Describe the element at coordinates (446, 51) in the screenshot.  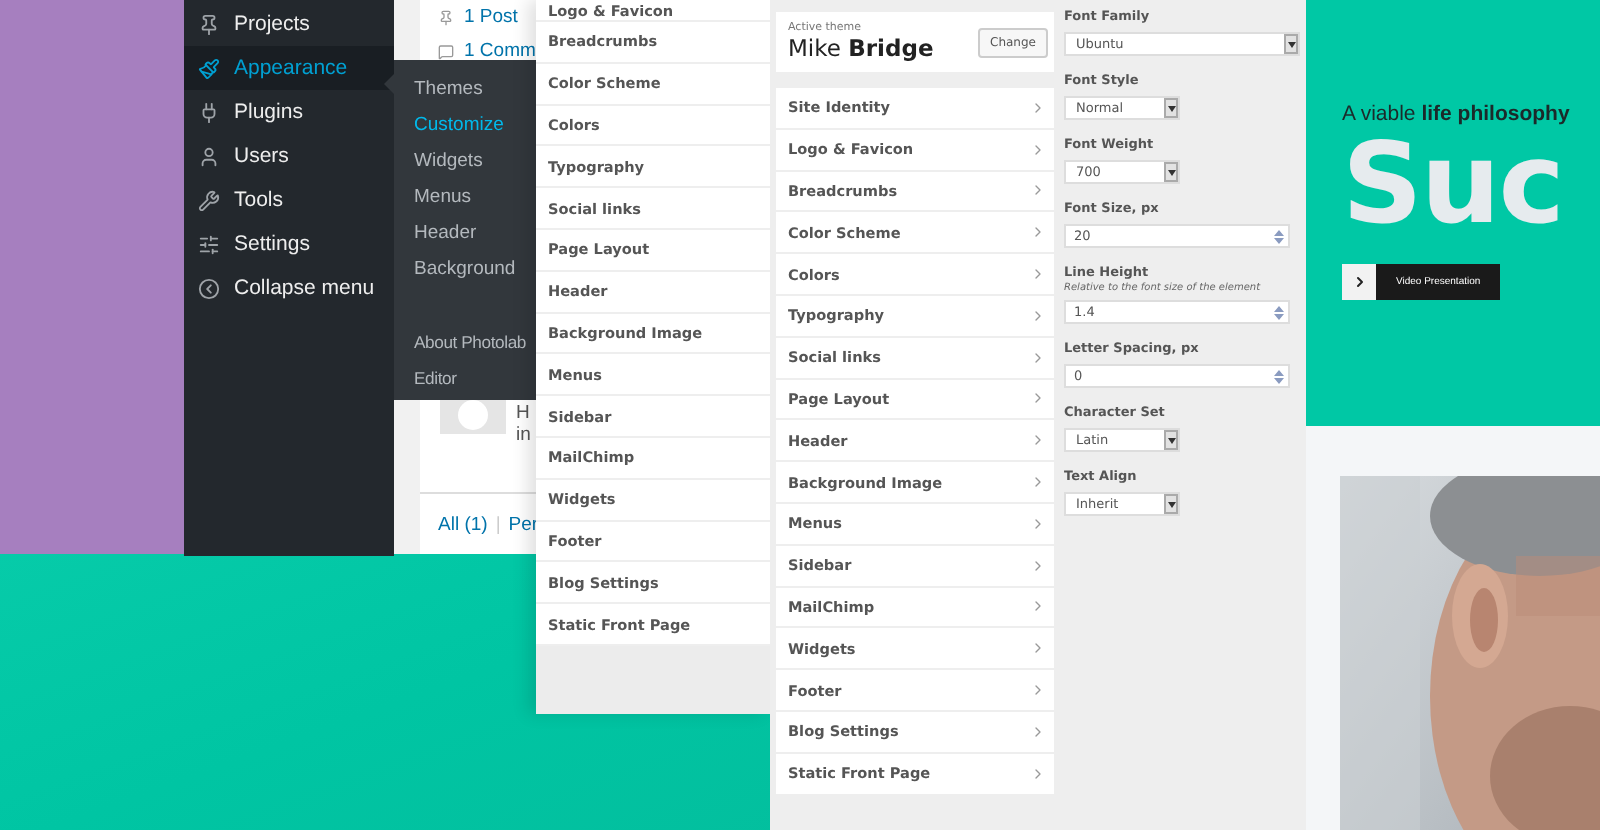
I see `comment-icon` at that location.